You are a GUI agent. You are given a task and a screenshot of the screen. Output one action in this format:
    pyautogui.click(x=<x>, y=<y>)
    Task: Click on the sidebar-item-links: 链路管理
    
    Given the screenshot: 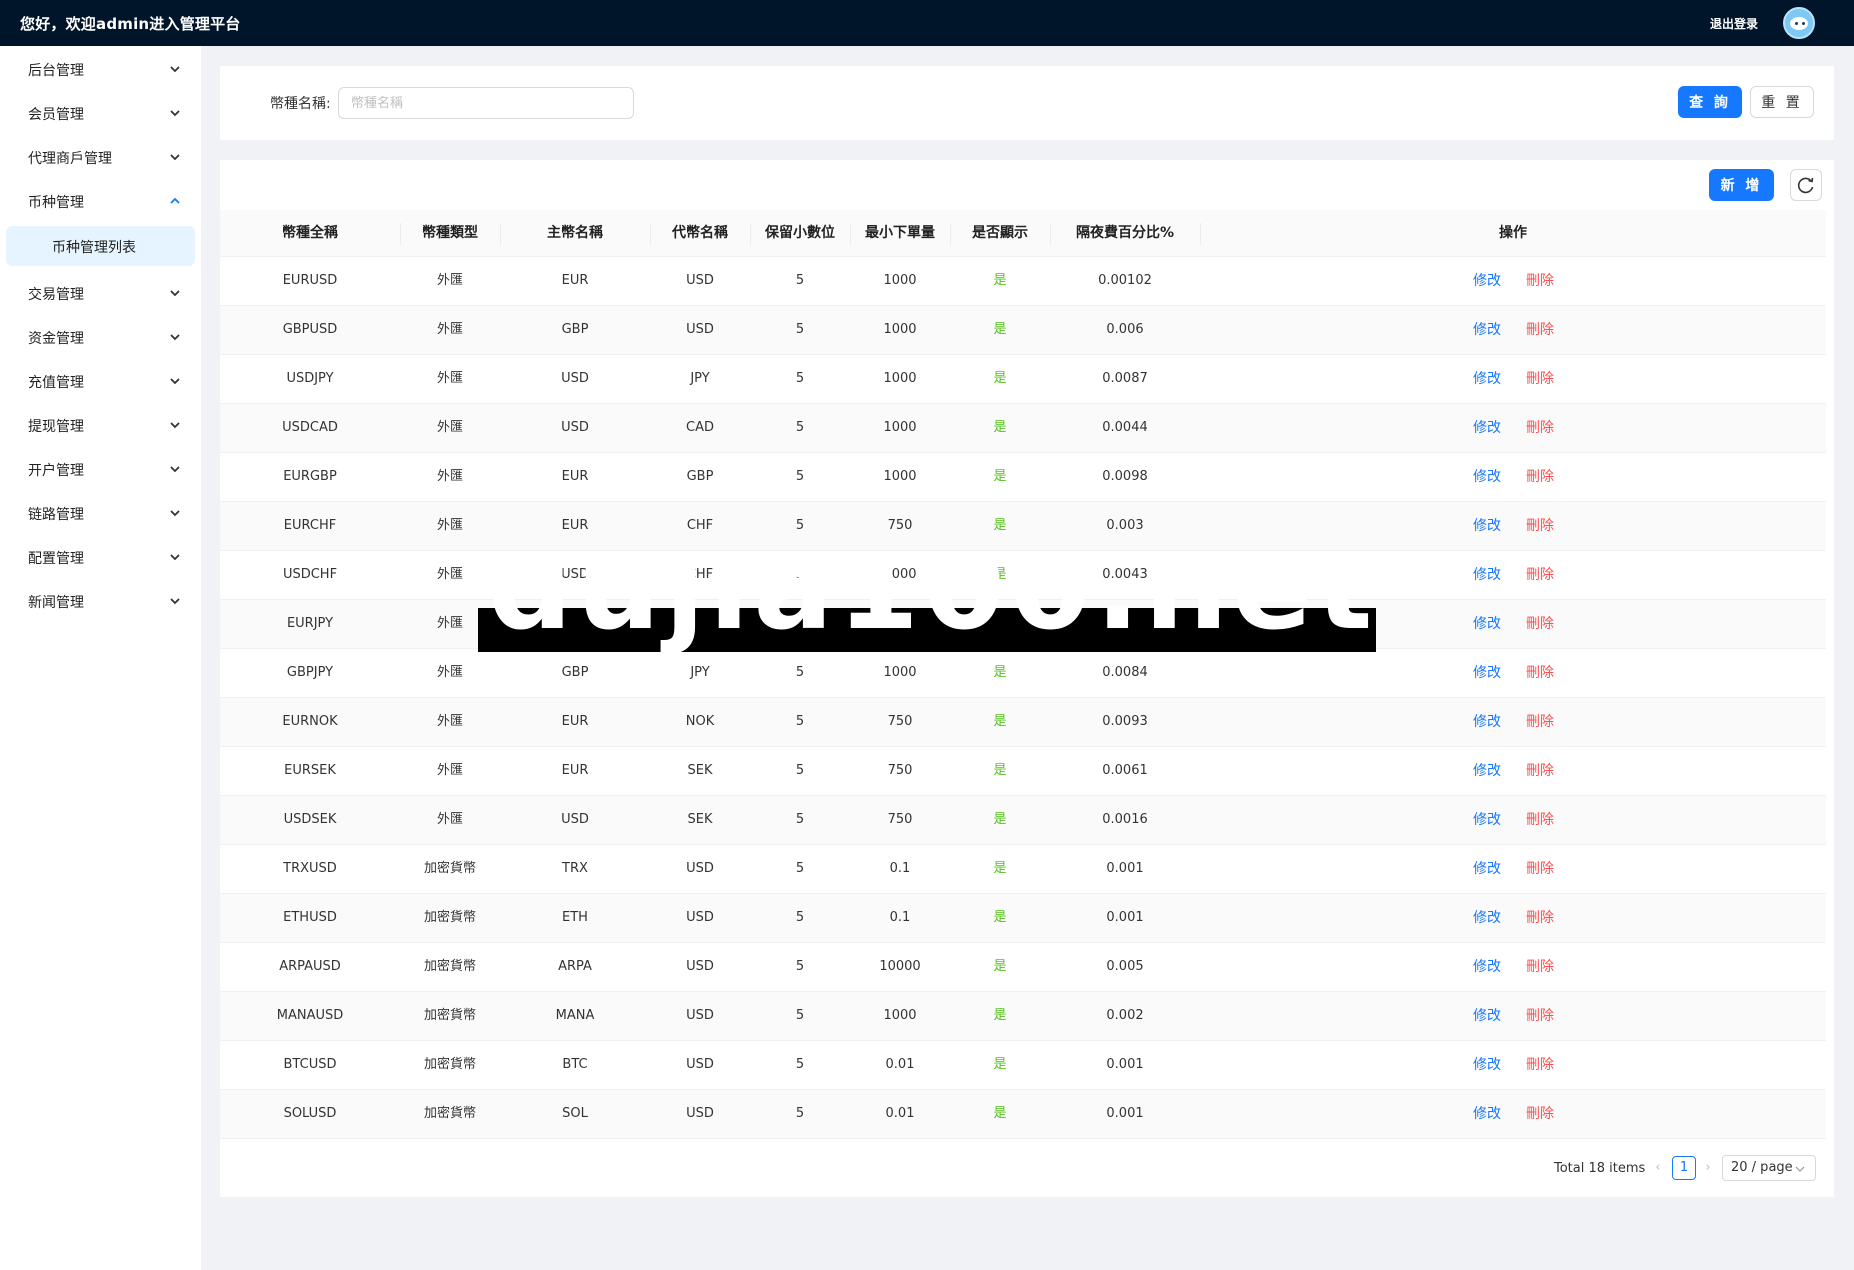 What is the action you would take?
    pyautogui.click(x=100, y=514)
    